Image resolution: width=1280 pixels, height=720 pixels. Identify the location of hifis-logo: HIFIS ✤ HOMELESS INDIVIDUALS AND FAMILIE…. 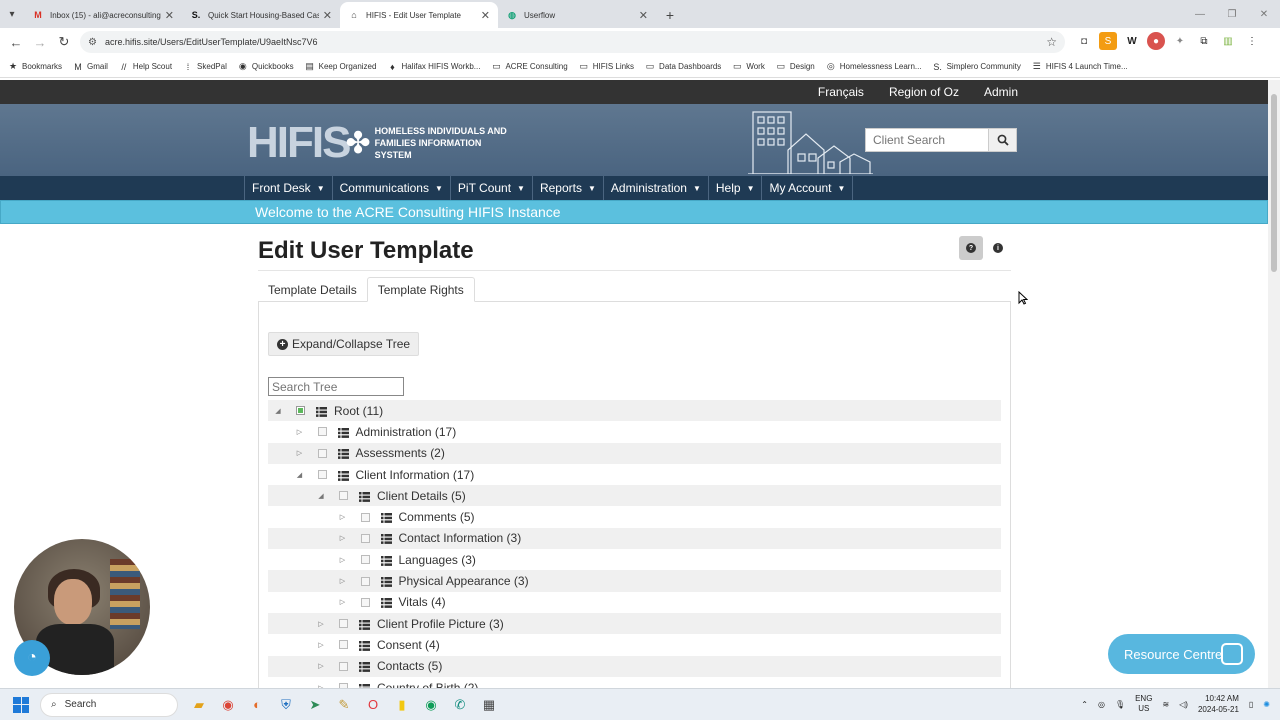
(381, 143).